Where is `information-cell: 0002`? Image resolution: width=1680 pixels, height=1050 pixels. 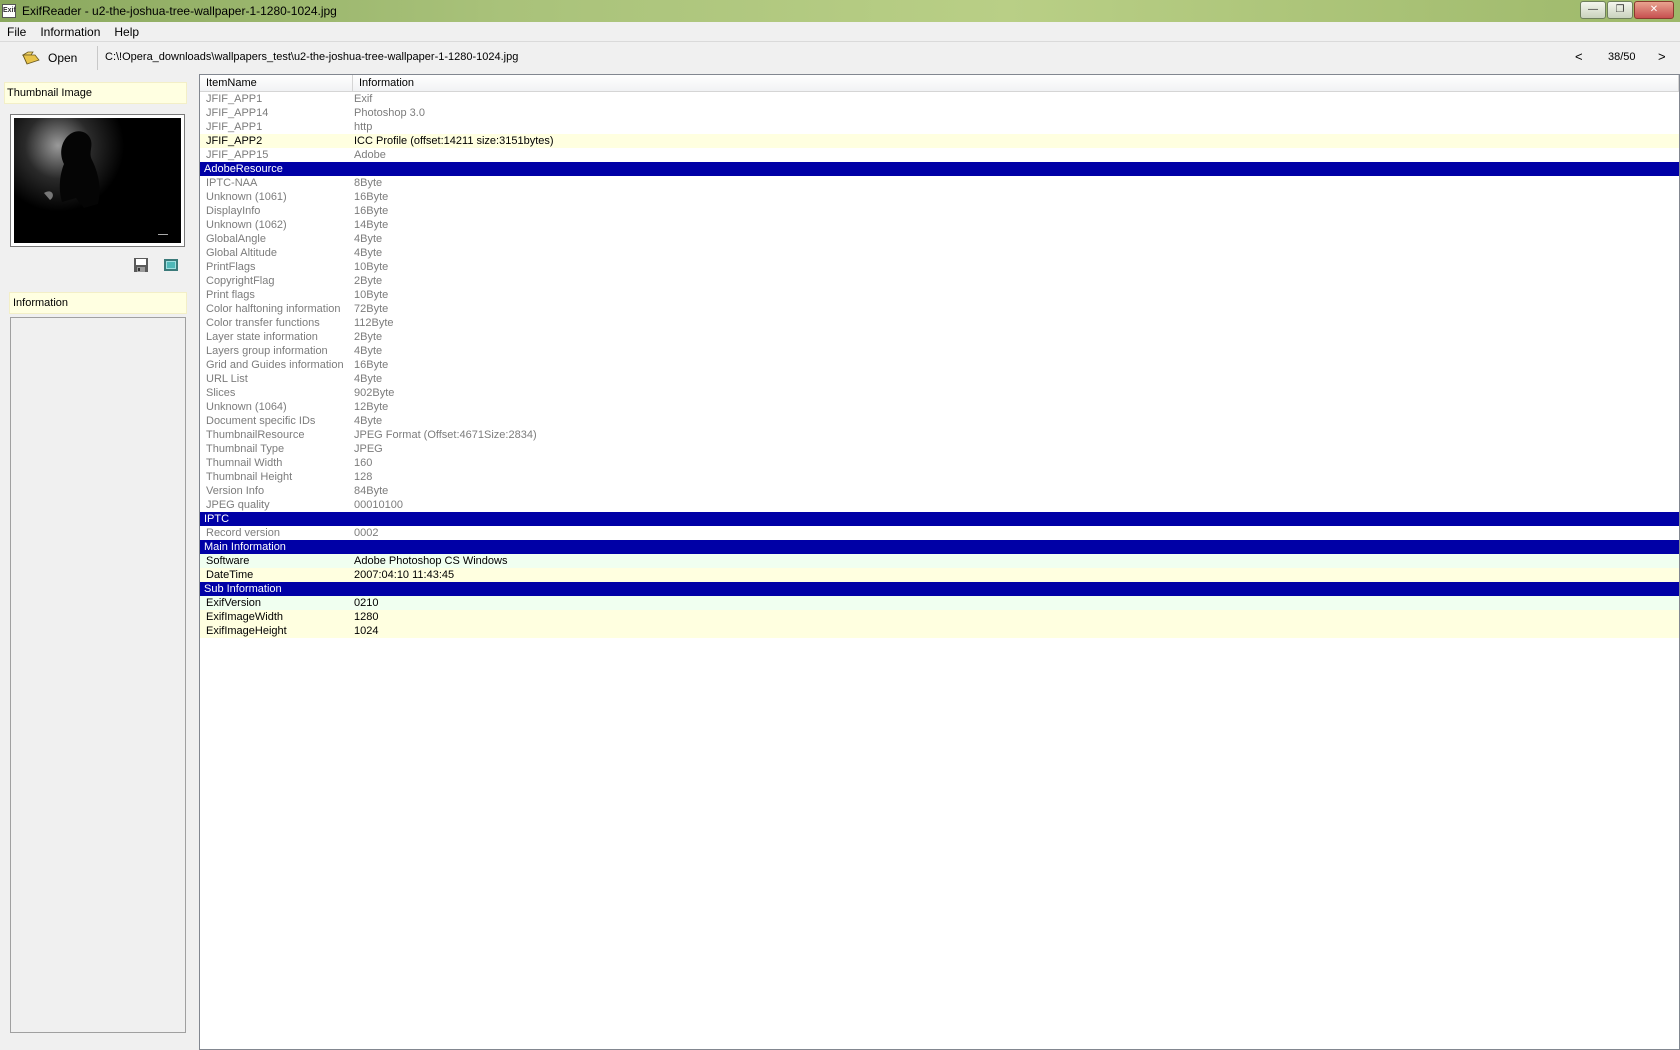 information-cell: 0002 is located at coordinates (366, 533).